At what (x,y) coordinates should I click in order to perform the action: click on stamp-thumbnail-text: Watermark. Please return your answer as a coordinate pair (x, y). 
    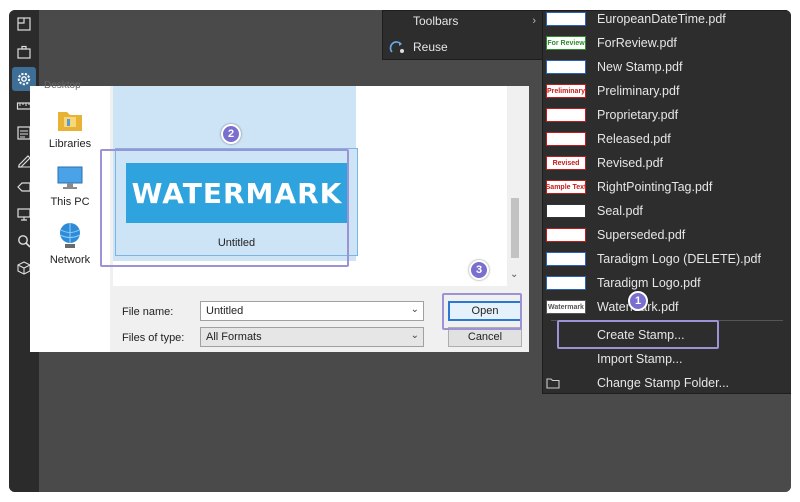
    Looking at the image, I should click on (566, 307).